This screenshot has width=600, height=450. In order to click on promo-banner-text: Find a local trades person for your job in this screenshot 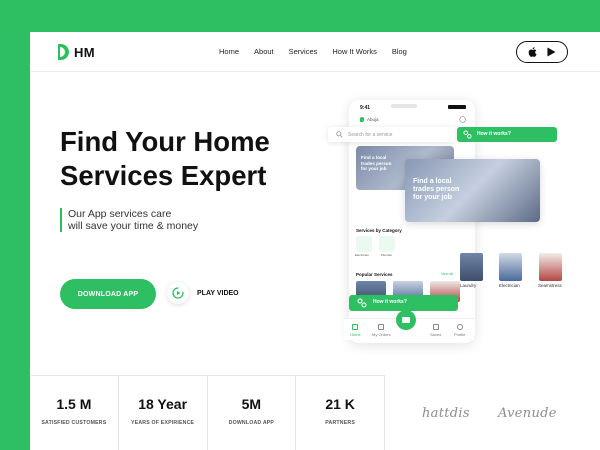, I will do `click(436, 190)`.